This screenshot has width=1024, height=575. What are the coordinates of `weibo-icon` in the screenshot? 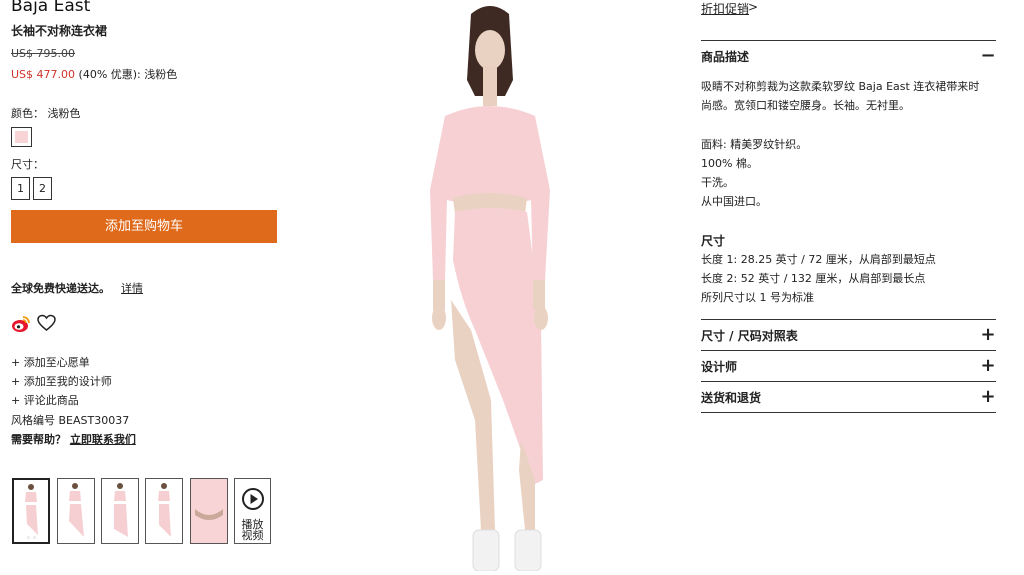 It's located at (21, 324).